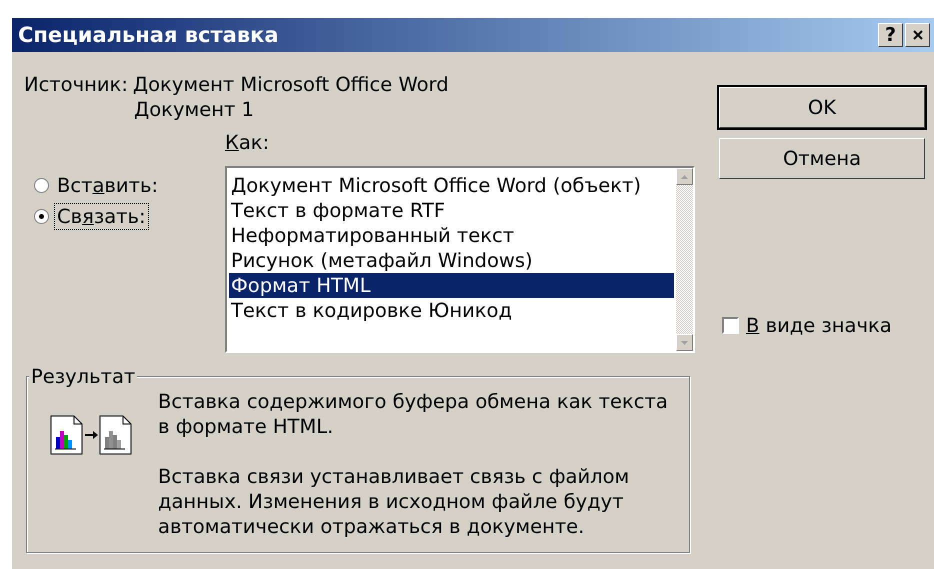  What do you see at coordinates (394, 501) in the screenshot?
I see `result-description: Вставка связи устанавливает связь с файлом данных. Изменения в исходном файле будут автоматически отражаться в документе.` at bounding box center [394, 501].